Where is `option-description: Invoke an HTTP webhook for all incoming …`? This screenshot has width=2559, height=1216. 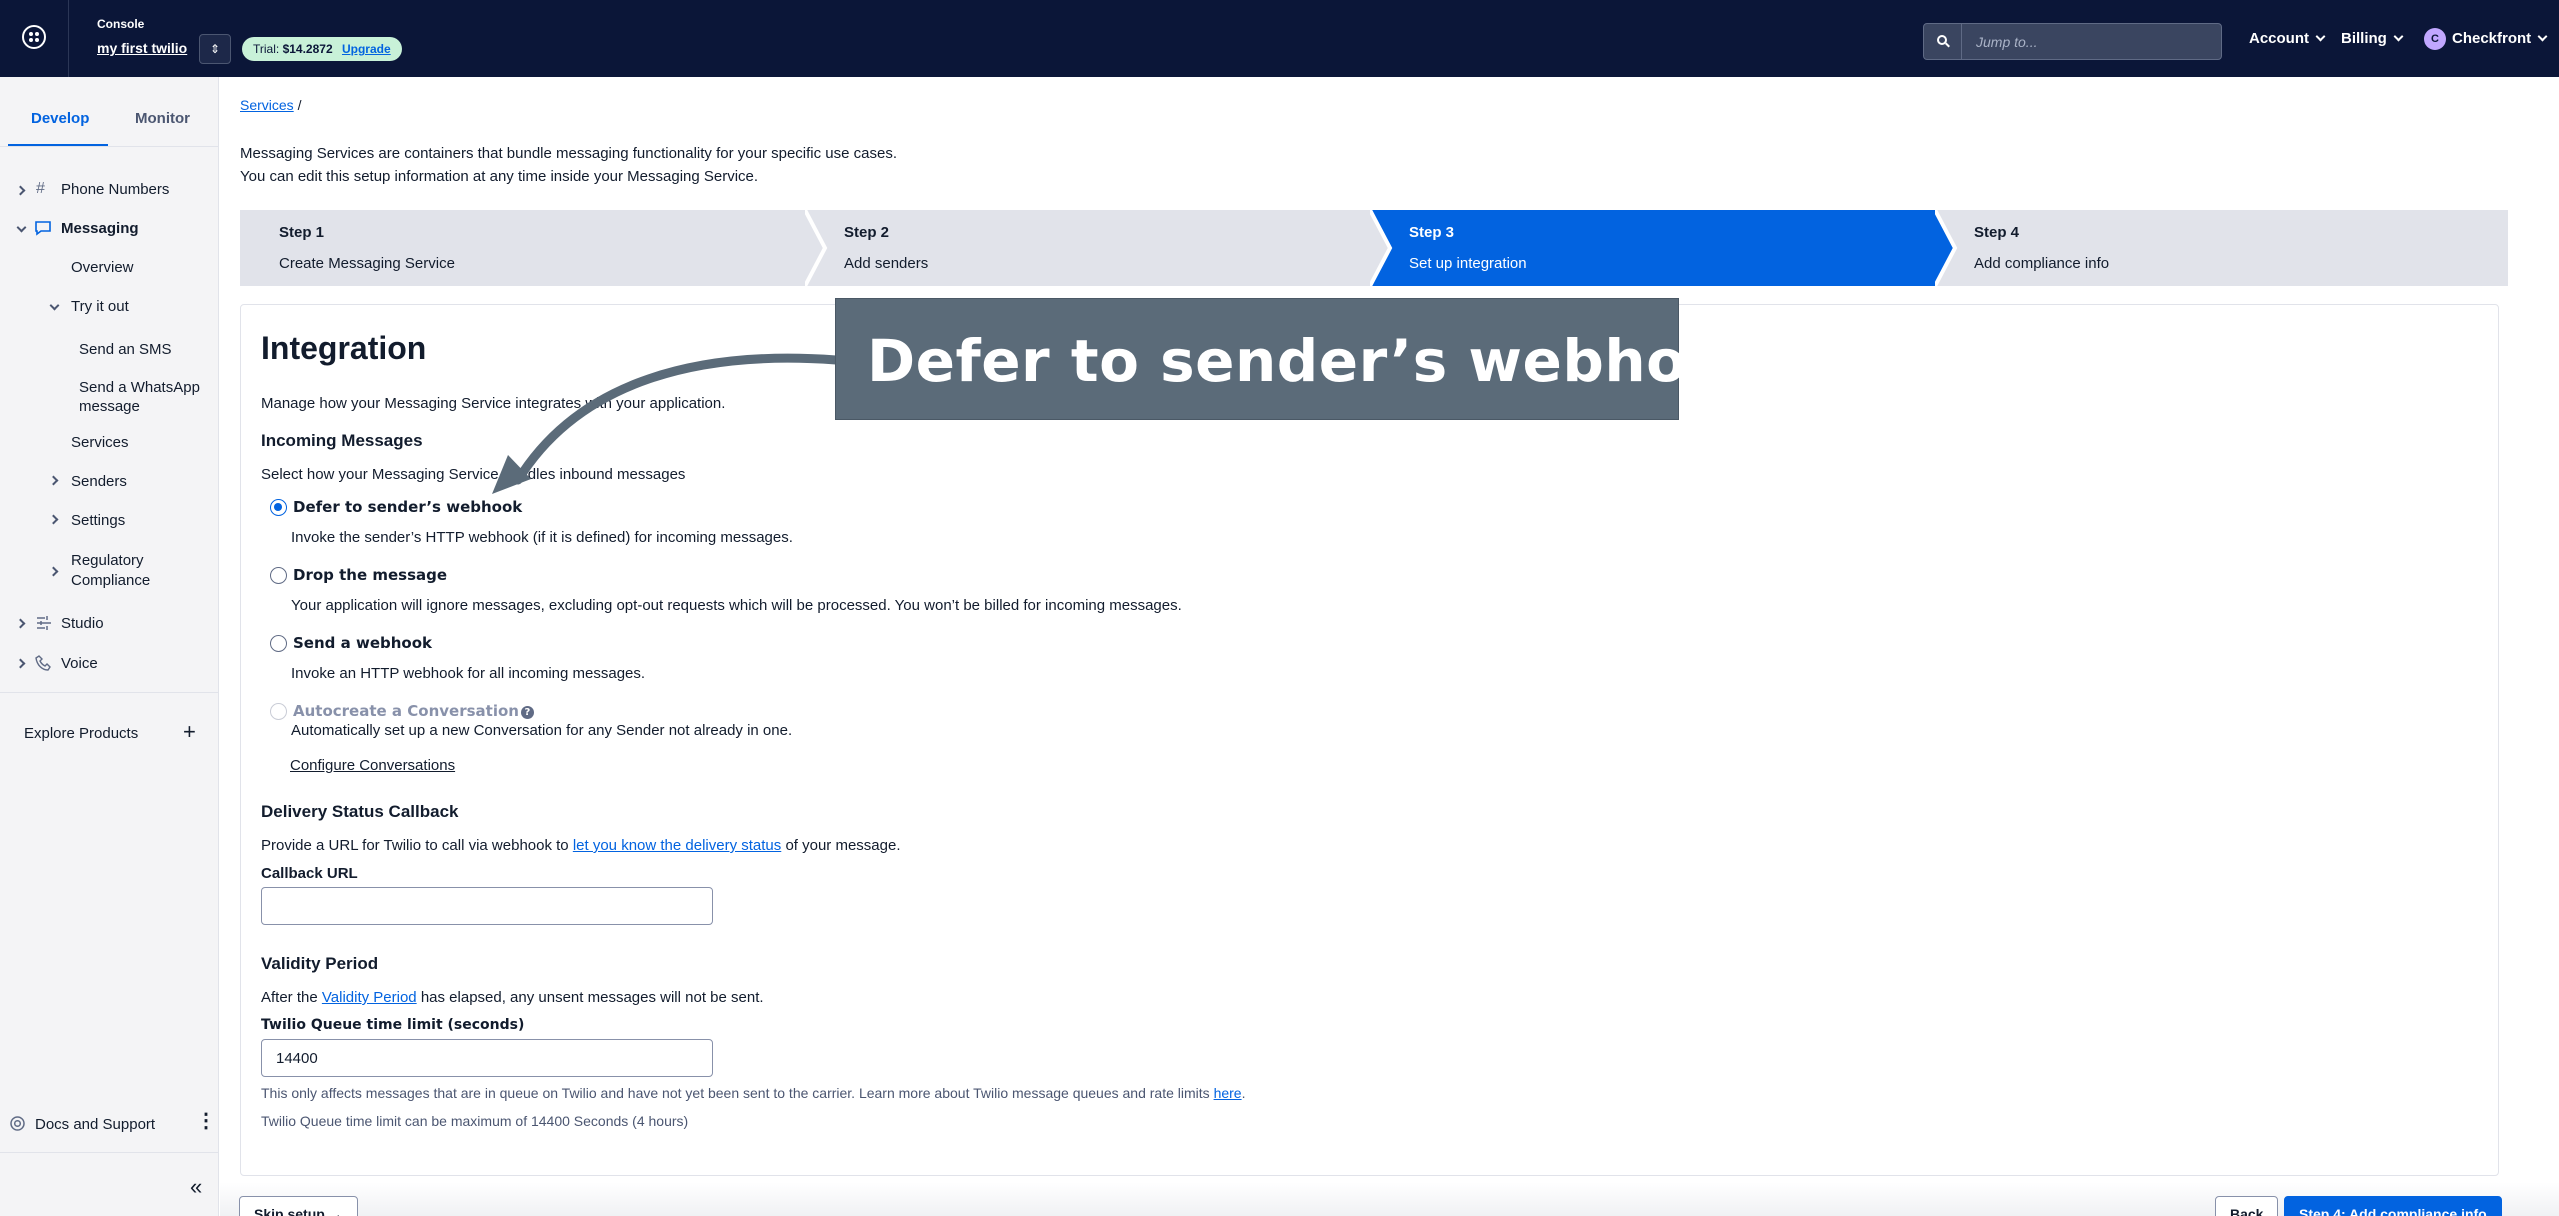
option-description: Invoke an HTTP webhook for all incoming … is located at coordinates (468, 673).